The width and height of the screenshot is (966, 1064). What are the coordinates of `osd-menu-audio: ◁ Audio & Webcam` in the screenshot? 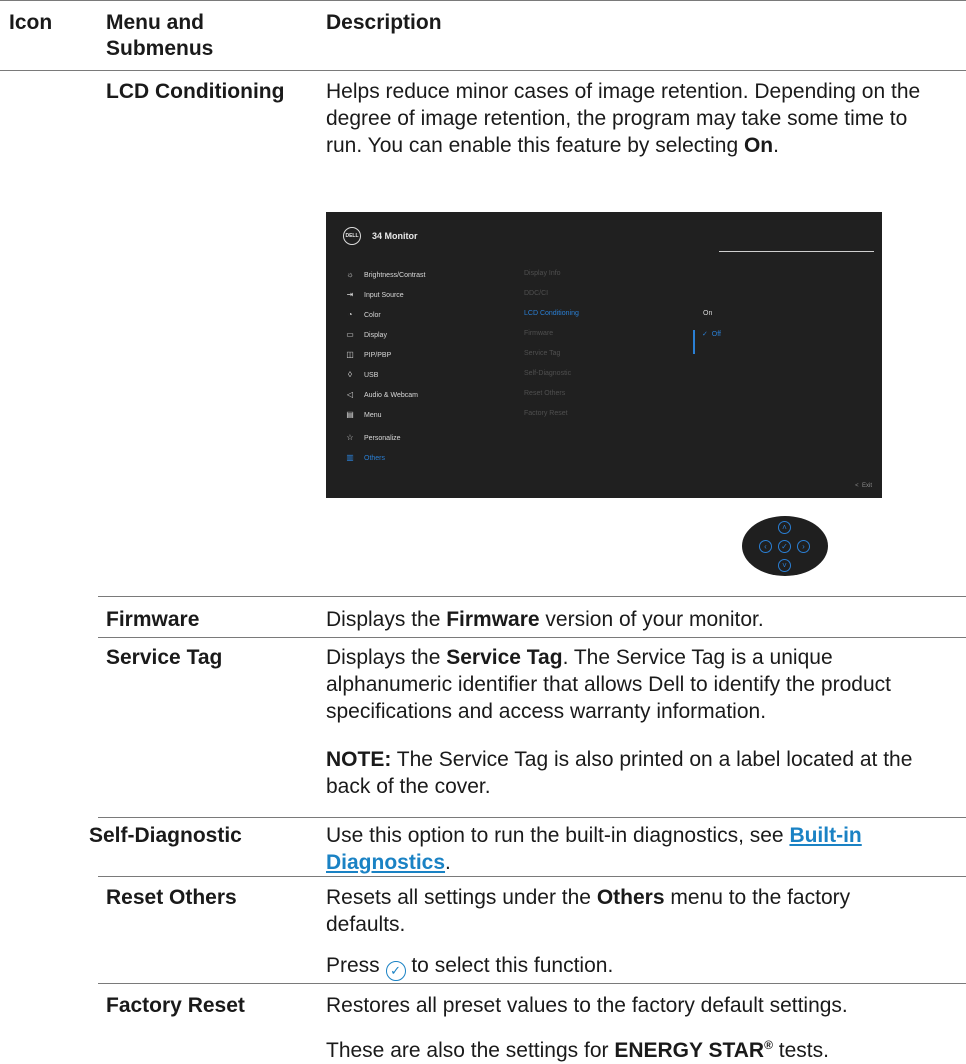 It's located at (381, 394).